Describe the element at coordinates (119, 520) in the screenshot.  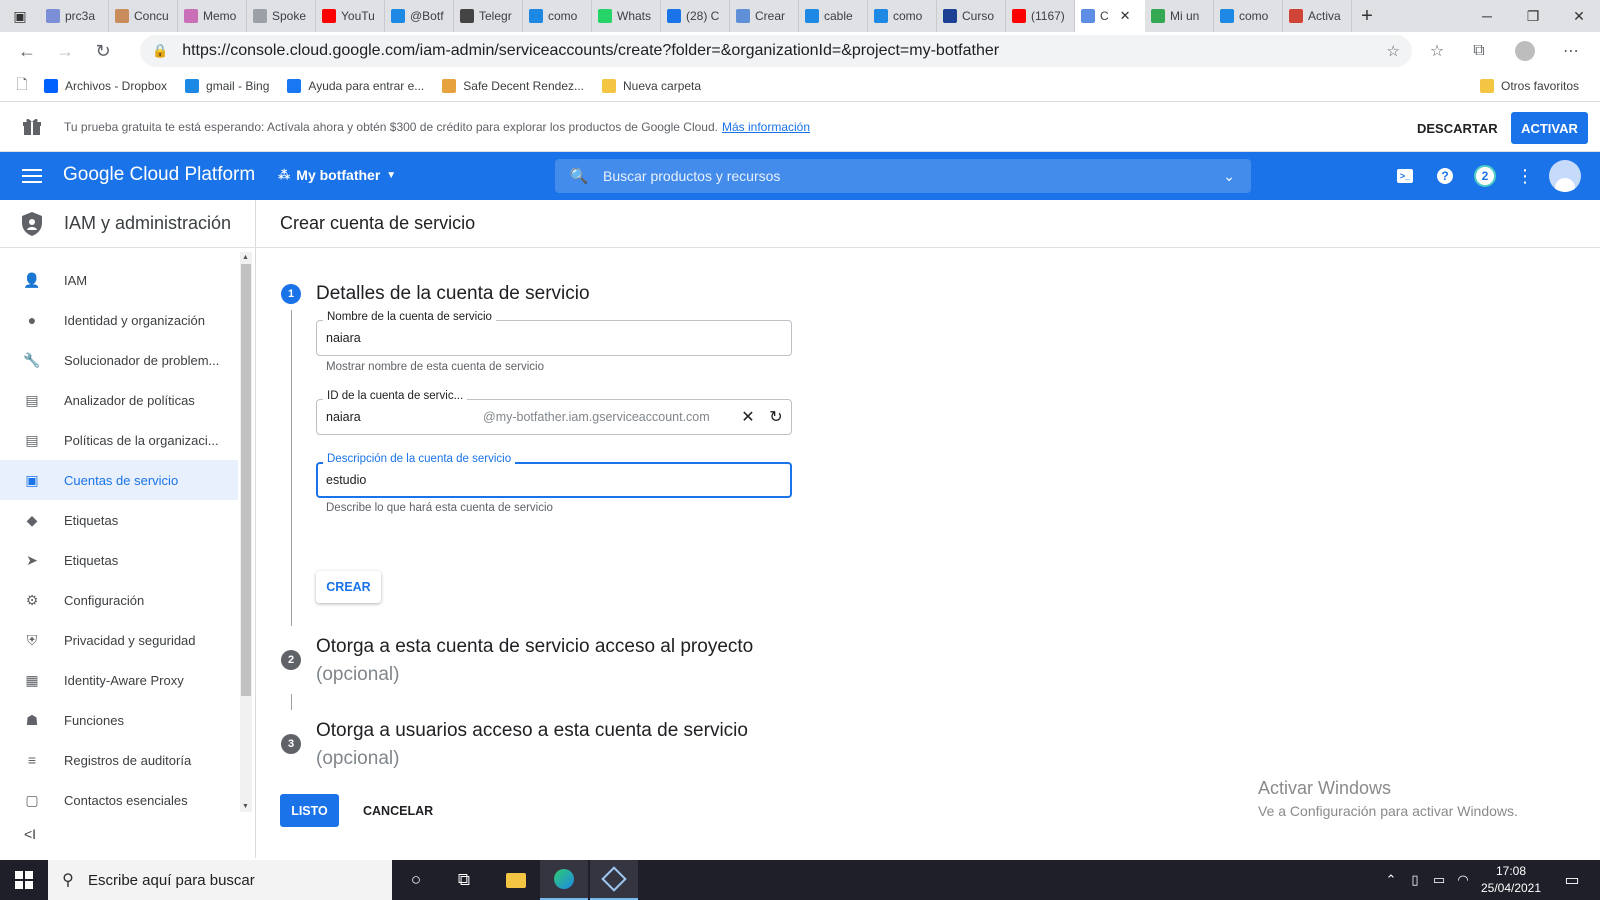
I see `sidebar-item: ◆ Etiquetas` at that location.